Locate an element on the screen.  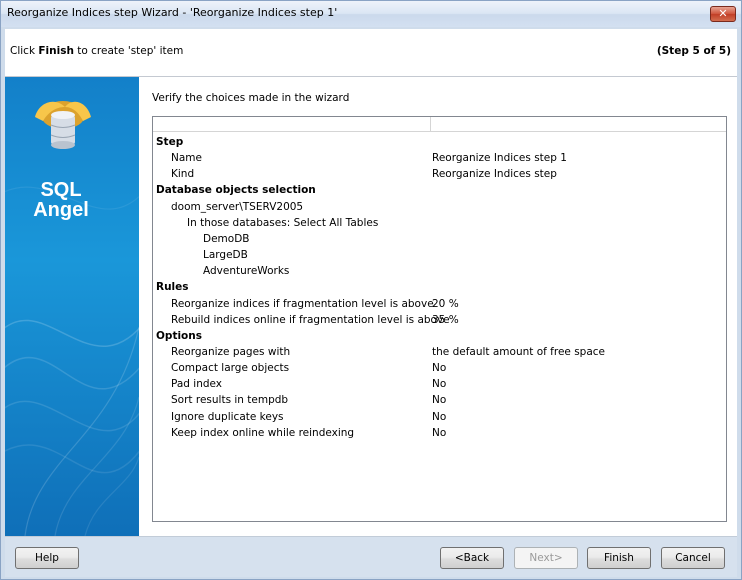
summary-row: Pad index No is located at coordinates (439, 384).